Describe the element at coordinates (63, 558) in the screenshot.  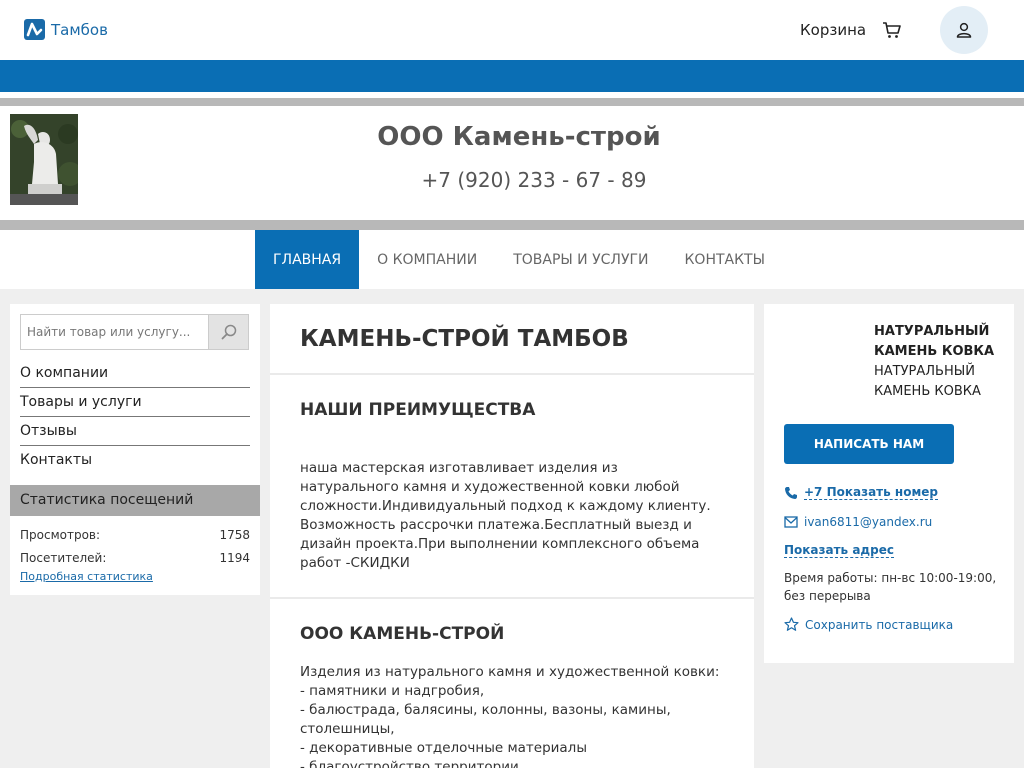
I see `stat-visitors-label: Посетителей:` at that location.